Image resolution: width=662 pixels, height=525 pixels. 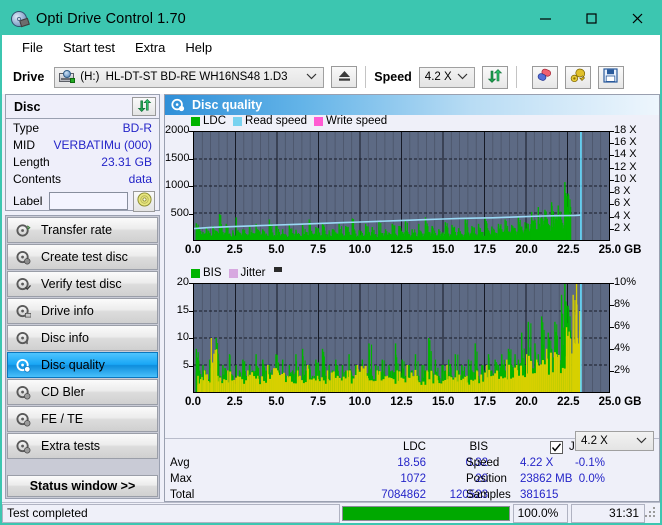 What do you see at coordinates (82, 486) in the screenshot?
I see `status-window-button: Status window >>` at bounding box center [82, 486].